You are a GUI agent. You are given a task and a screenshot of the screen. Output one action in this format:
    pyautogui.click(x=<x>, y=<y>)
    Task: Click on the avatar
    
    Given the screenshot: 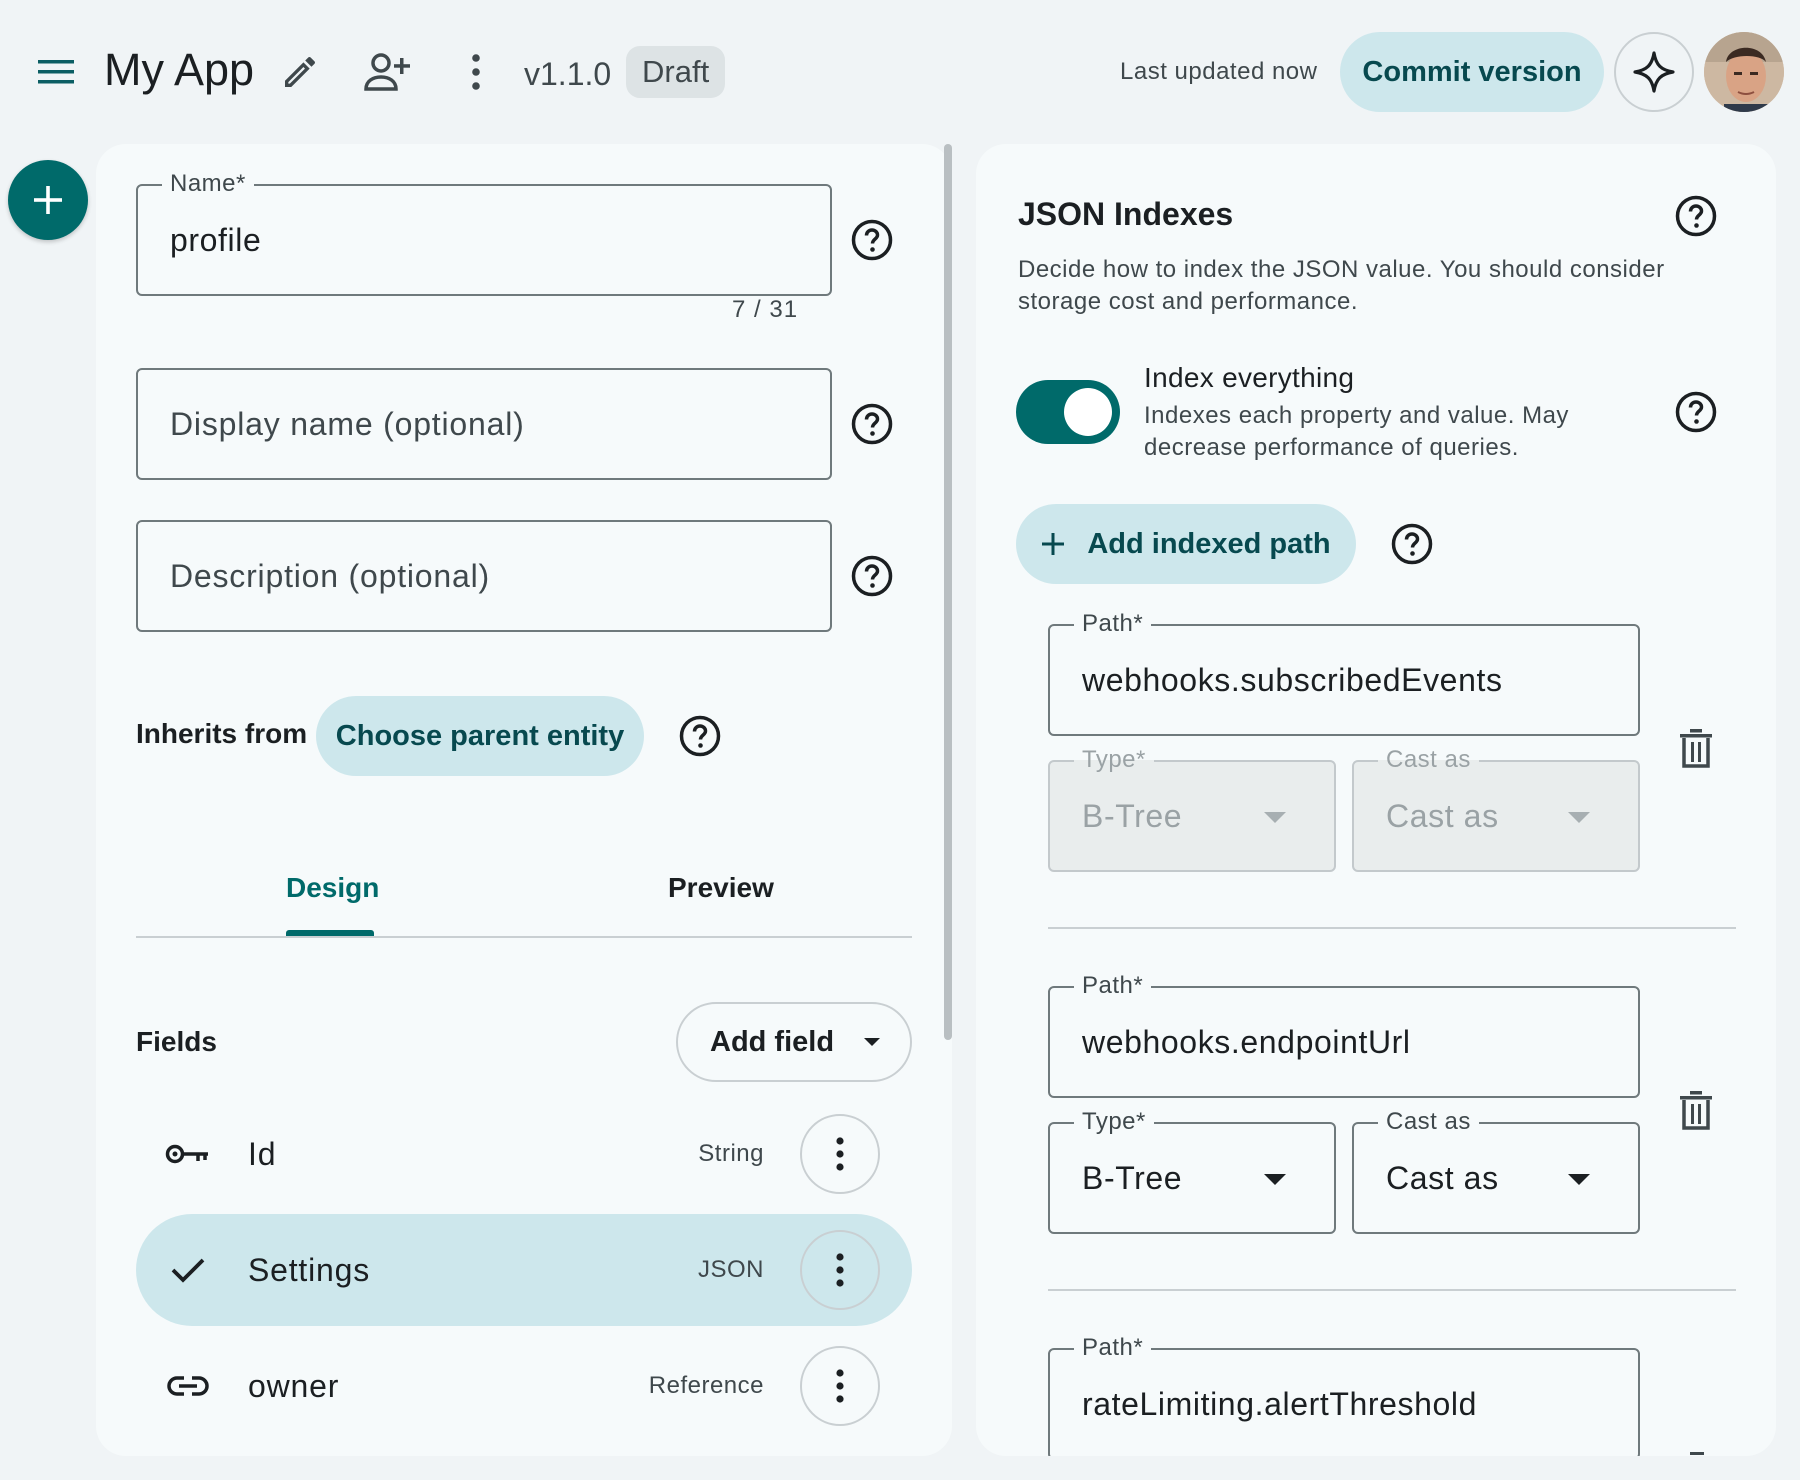 What is the action you would take?
    pyautogui.click(x=1744, y=72)
    